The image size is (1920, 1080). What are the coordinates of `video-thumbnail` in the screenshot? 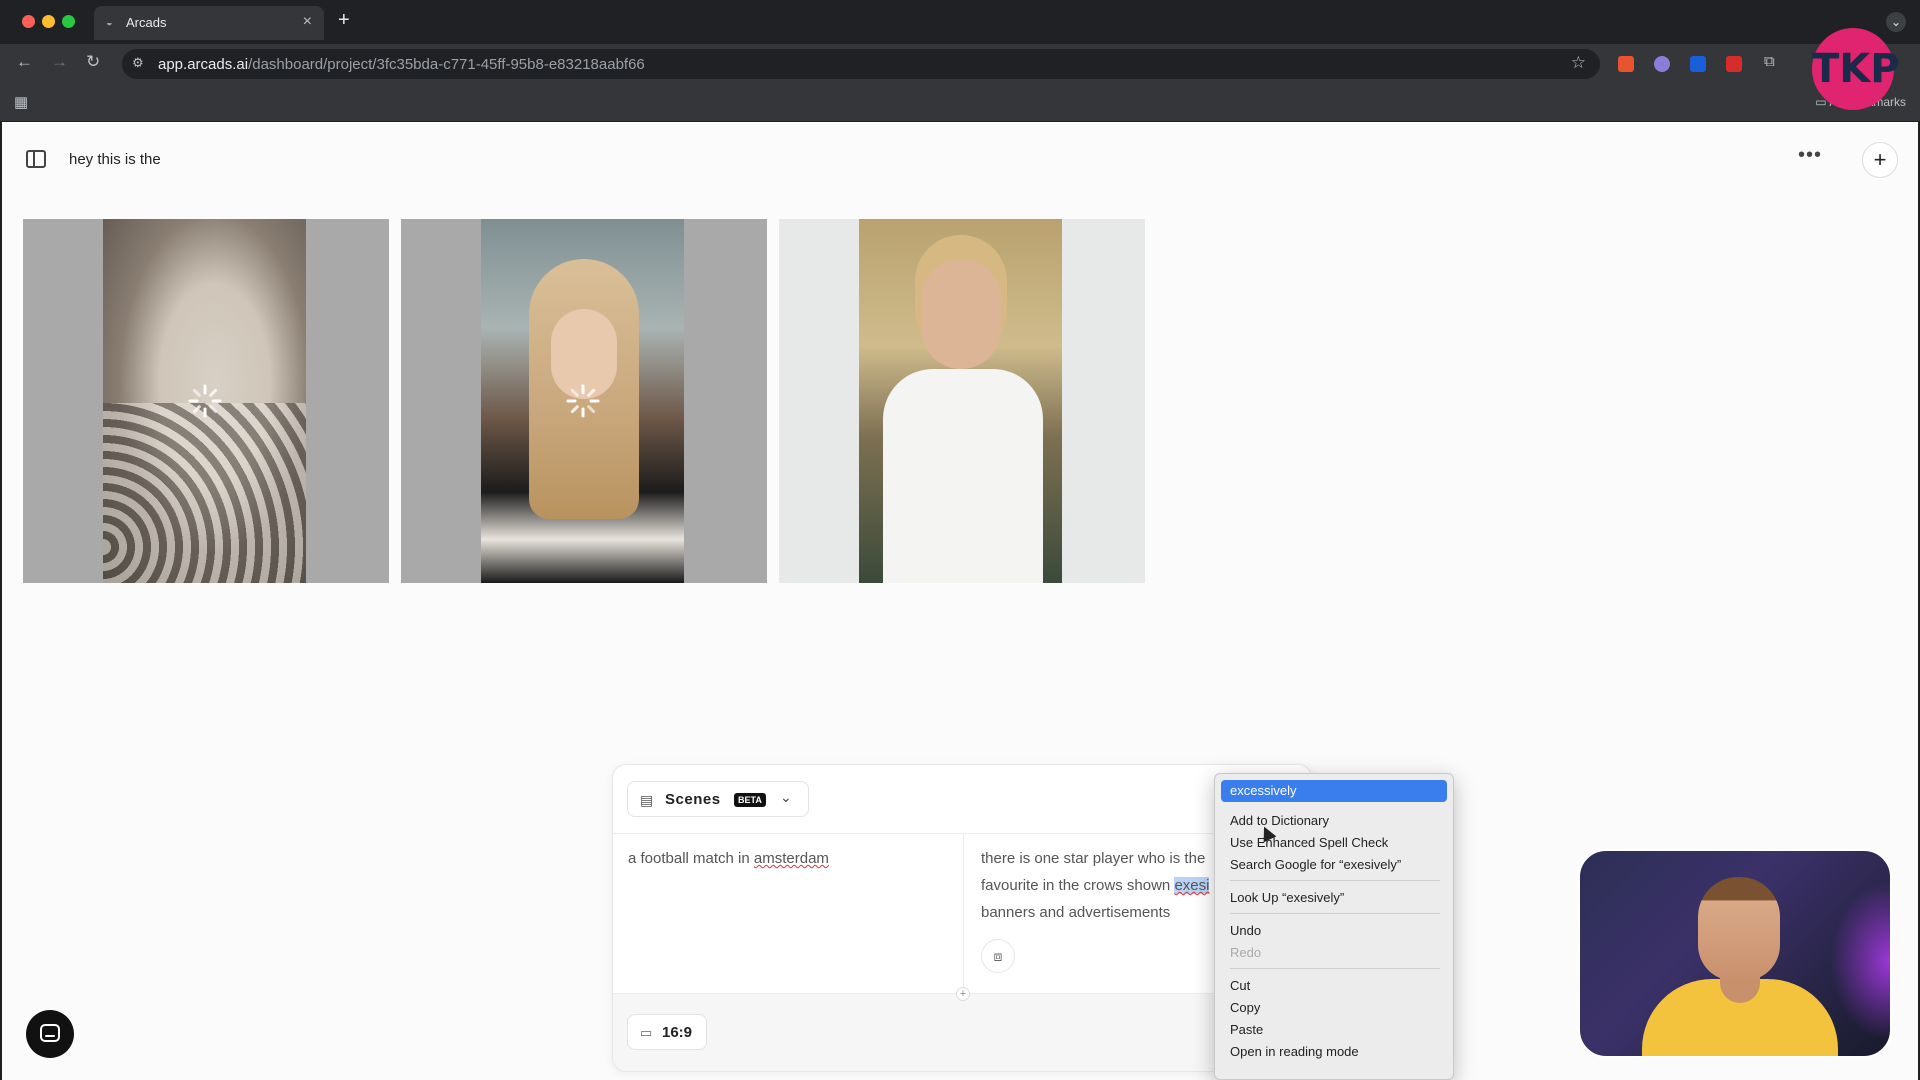 It's located at (960, 401).